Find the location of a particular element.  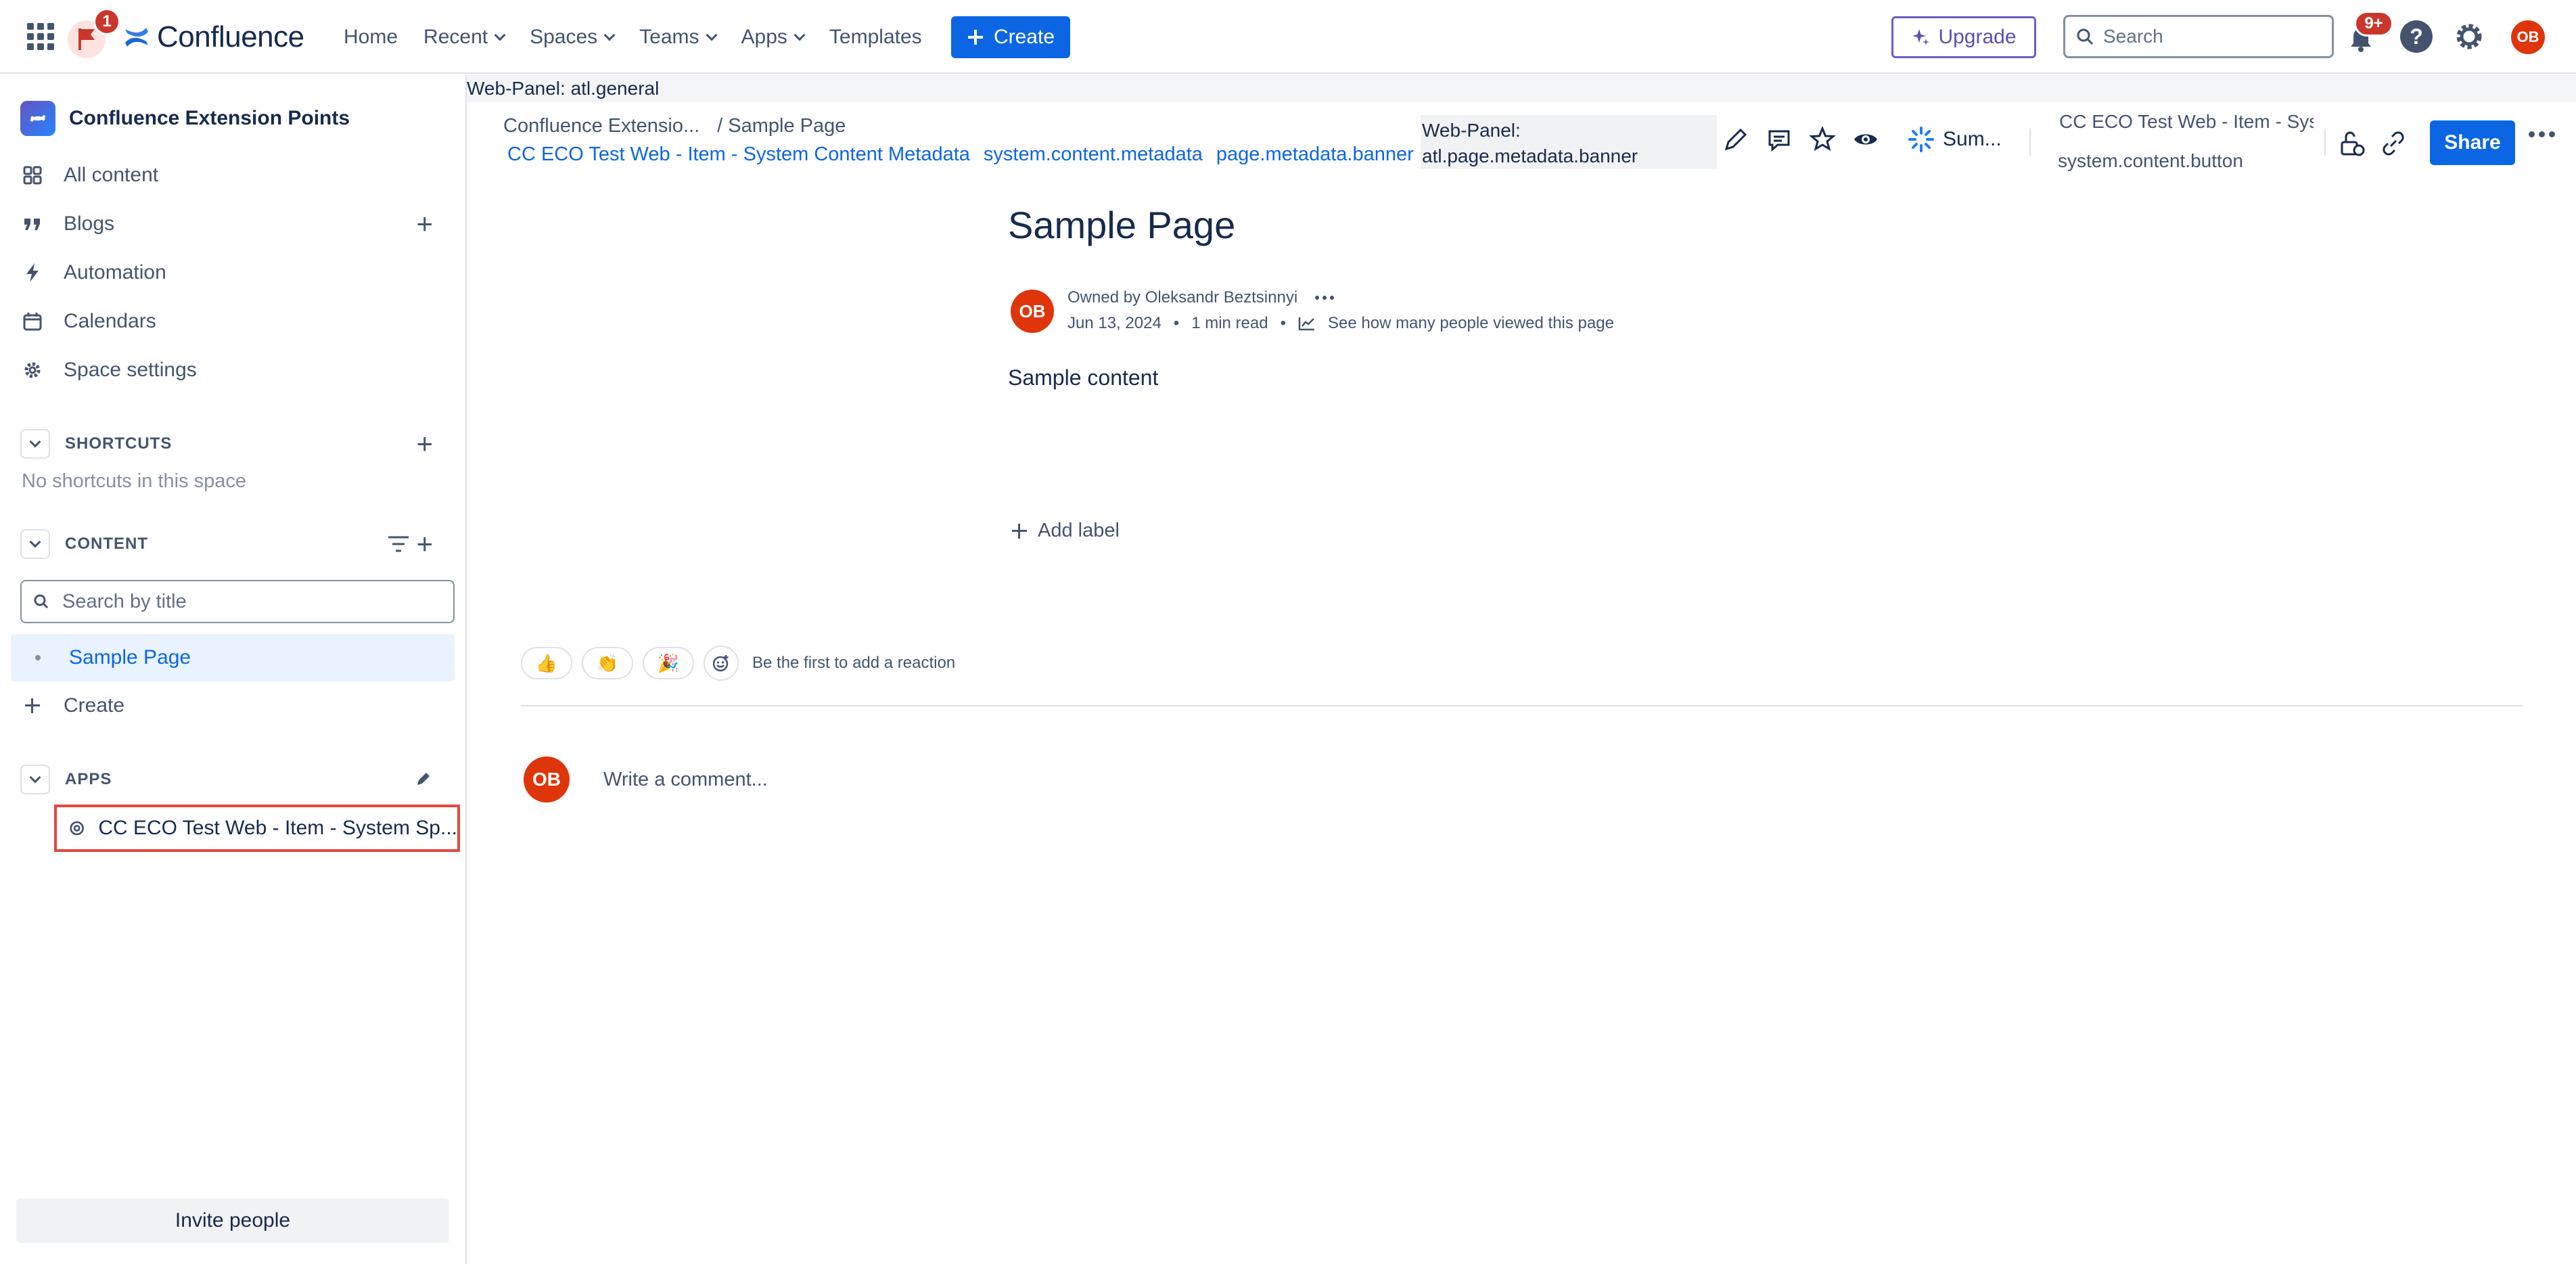

sidebar-item-all-content: All content is located at coordinates (236, 176).